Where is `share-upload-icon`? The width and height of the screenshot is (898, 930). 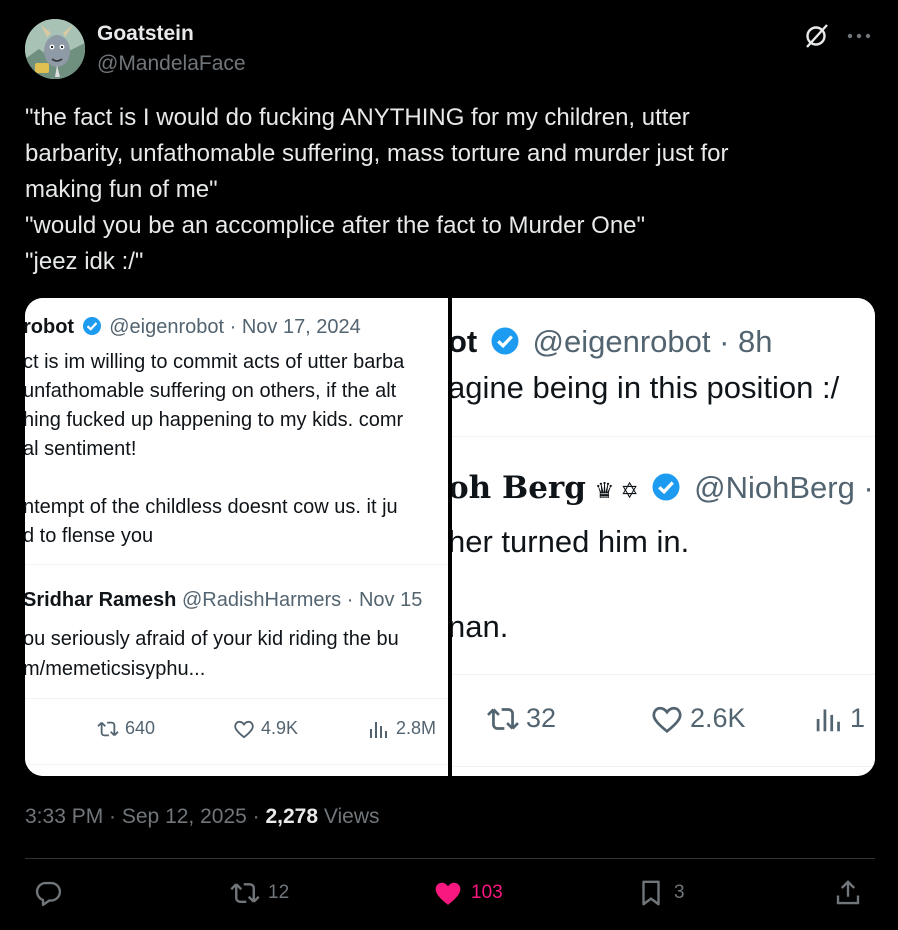 share-upload-icon is located at coordinates (848, 892).